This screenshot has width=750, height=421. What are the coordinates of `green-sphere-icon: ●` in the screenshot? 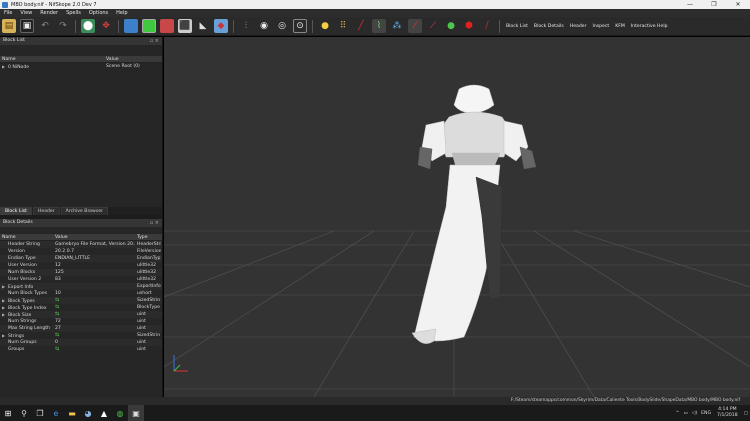 It's located at (451, 26).